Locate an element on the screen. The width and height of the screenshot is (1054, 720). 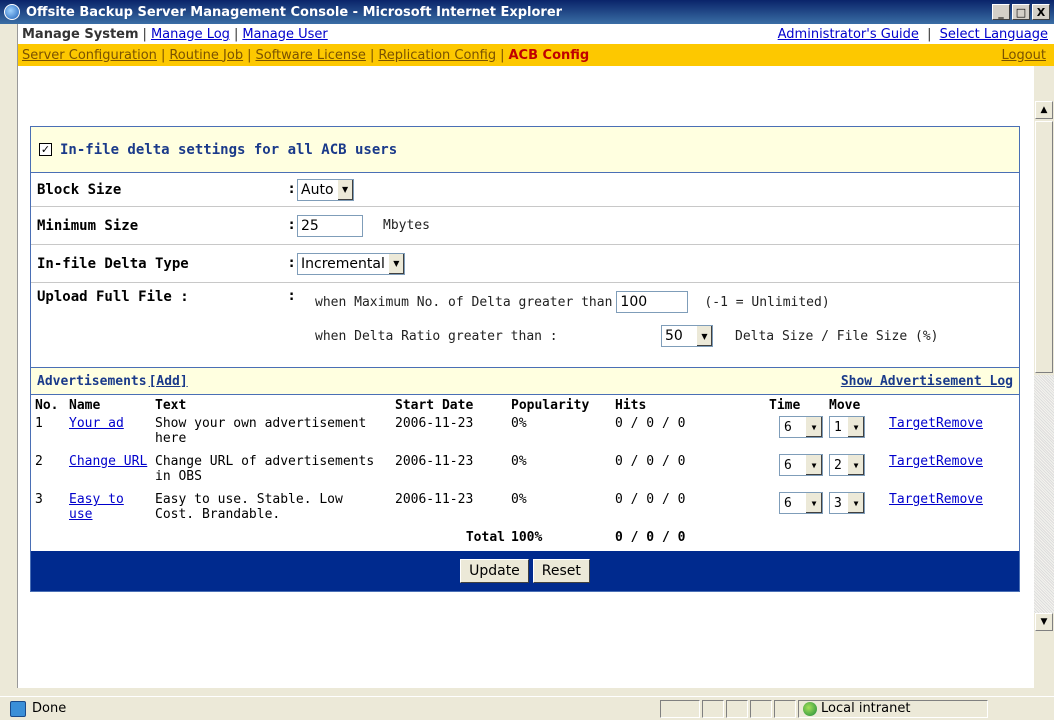
intranet-globe-icon is located at coordinates (810, 708).